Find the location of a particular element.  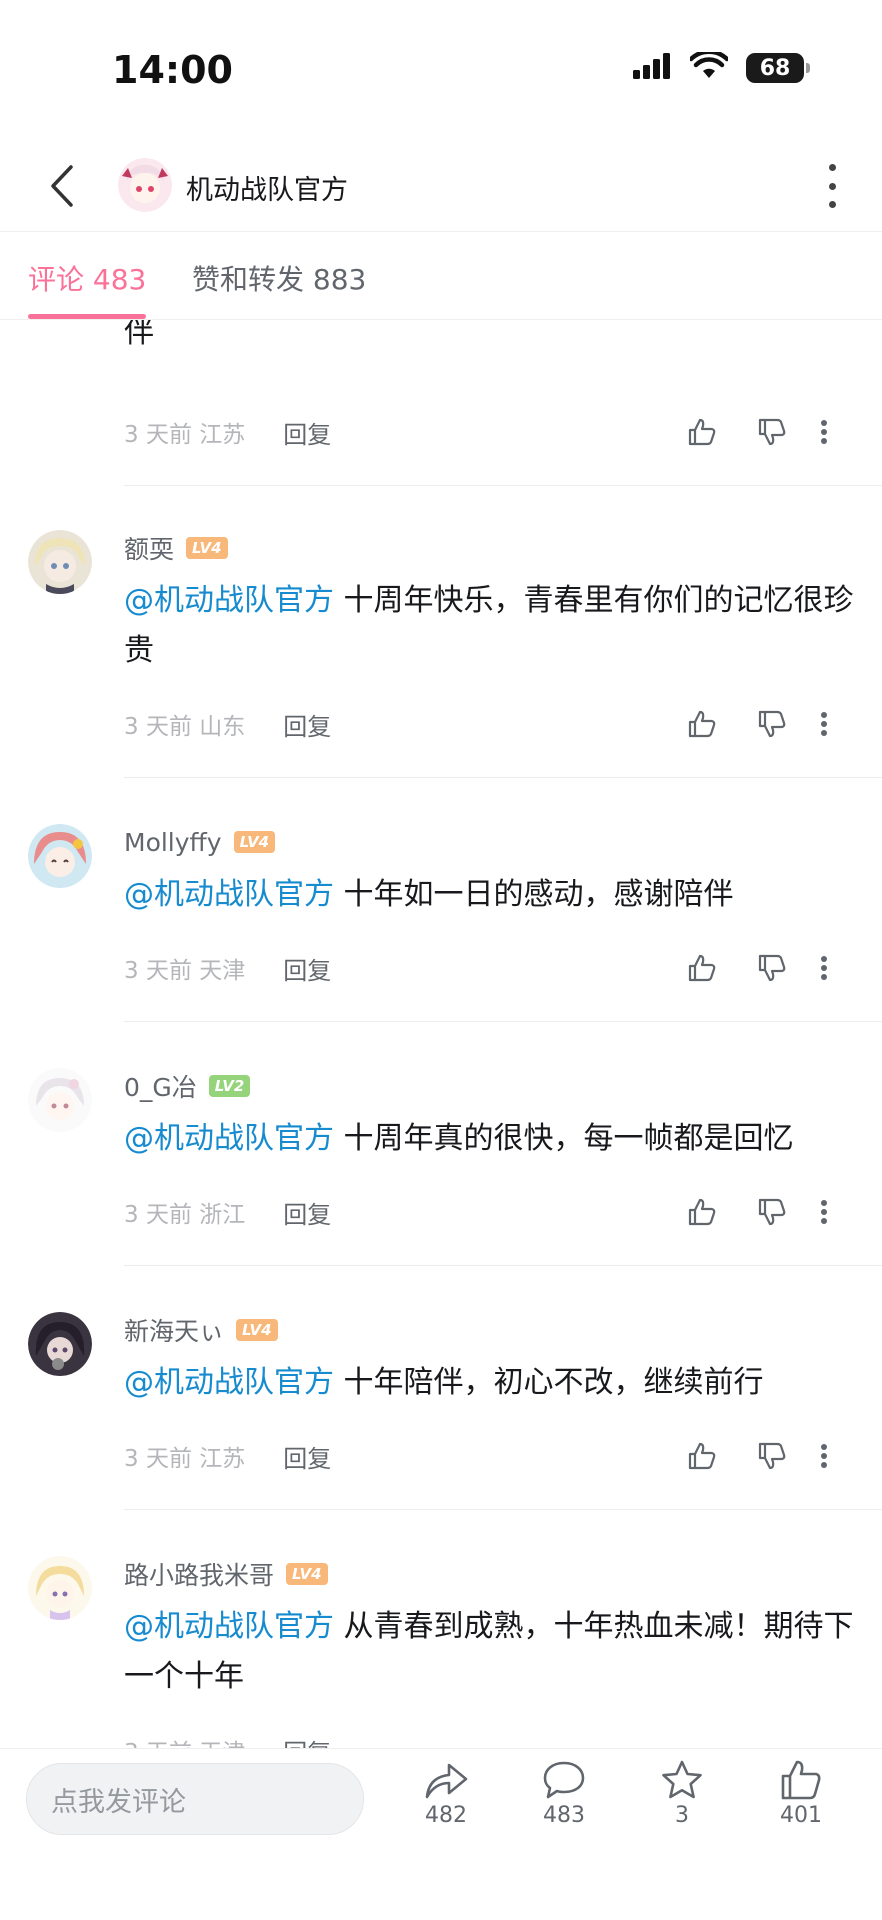

account-avatar is located at coordinates (145, 185).